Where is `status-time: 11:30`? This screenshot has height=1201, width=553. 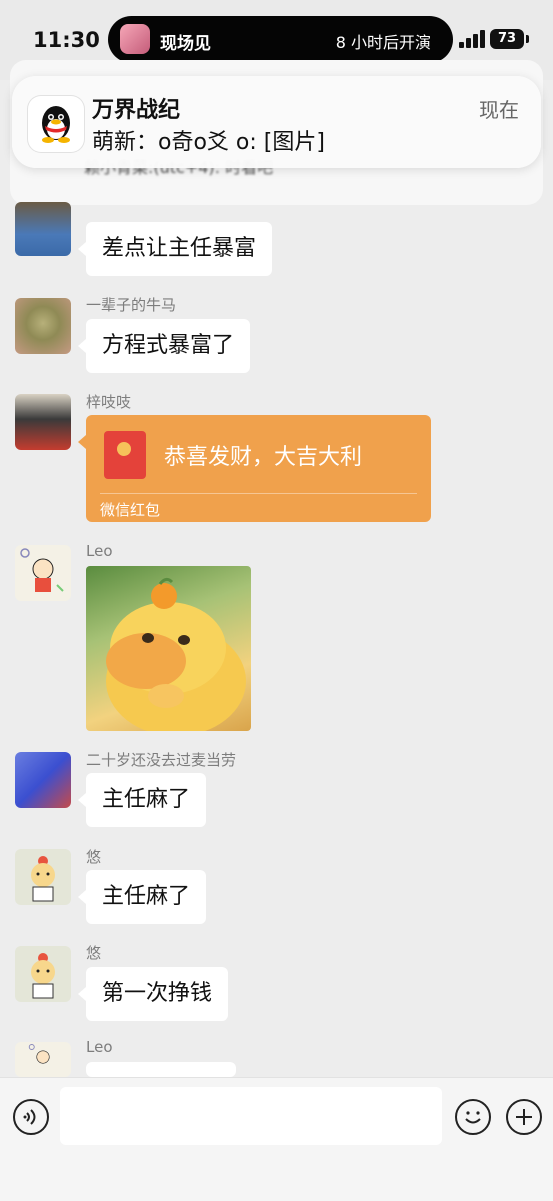 status-time: 11:30 is located at coordinates (66, 40).